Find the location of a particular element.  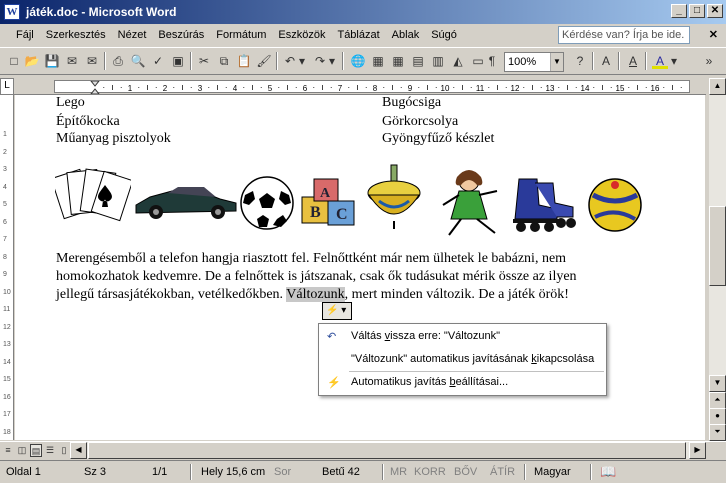

alphabet-blocks-image: B C A is located at coordinates (330, 203).